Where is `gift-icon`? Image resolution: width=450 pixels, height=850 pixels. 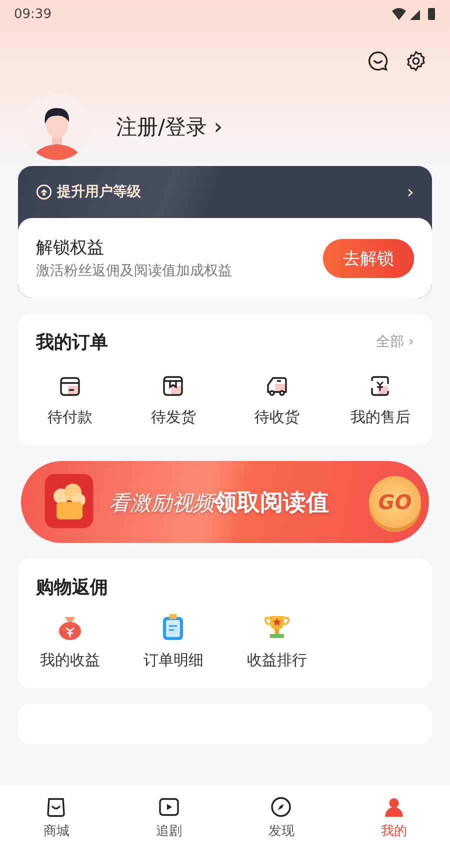
gift-icon is located at coordinates (69, 502).